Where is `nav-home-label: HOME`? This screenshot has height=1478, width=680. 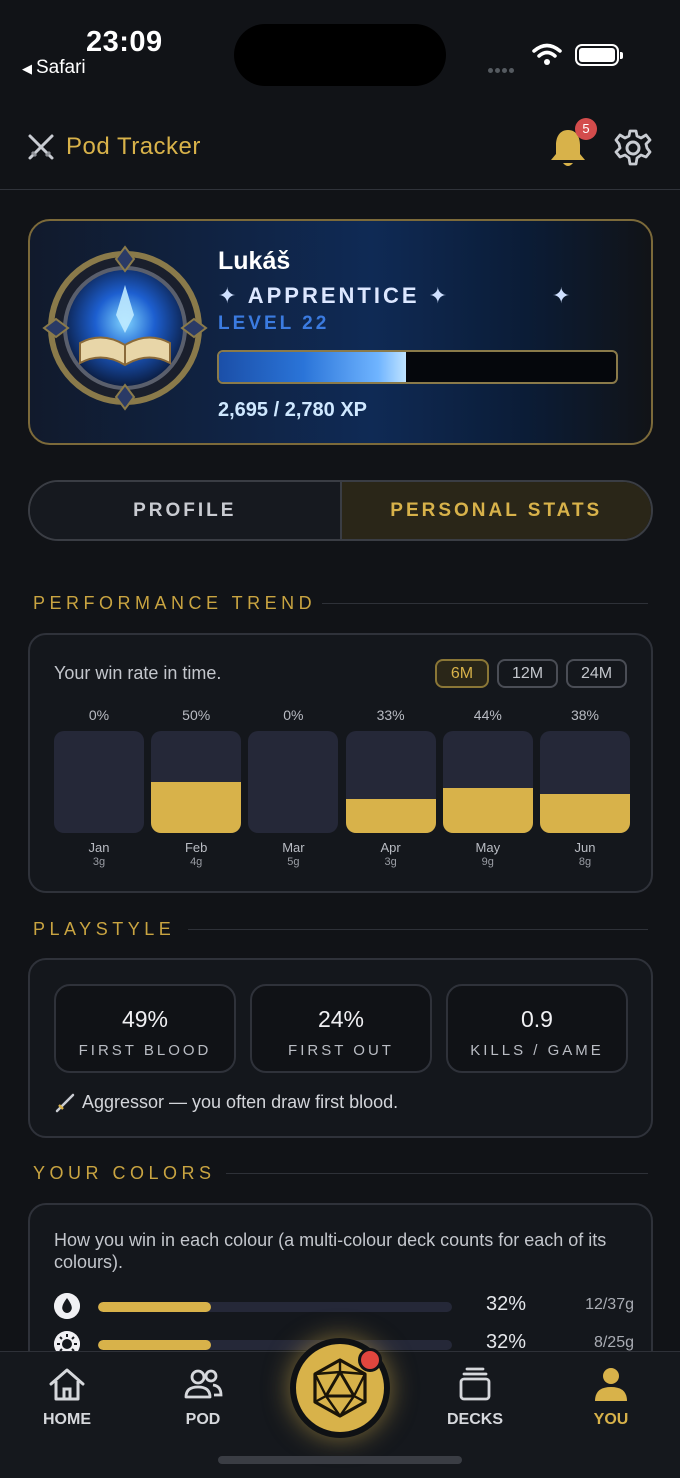 nav-home-label: HOME is located at coordinates (67, 1419).